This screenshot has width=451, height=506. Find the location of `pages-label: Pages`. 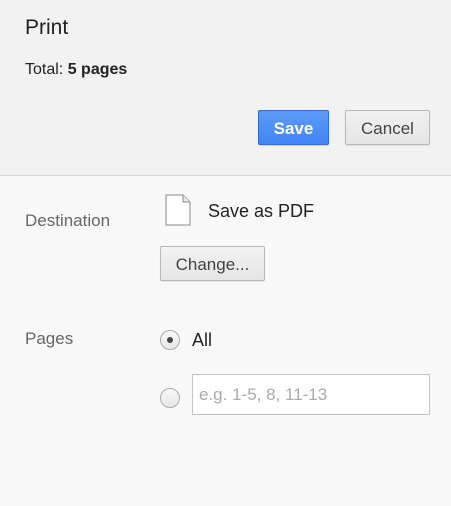

pages-label: Pages is located at coordinates (49, 338).